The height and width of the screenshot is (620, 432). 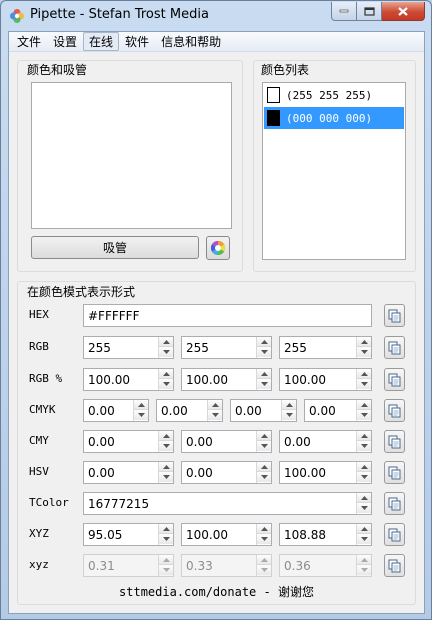 What do you see at coordinates (99, 347) in the screenshot?
I see `rgb-r-value: 255` at bounding box center [99, 347].